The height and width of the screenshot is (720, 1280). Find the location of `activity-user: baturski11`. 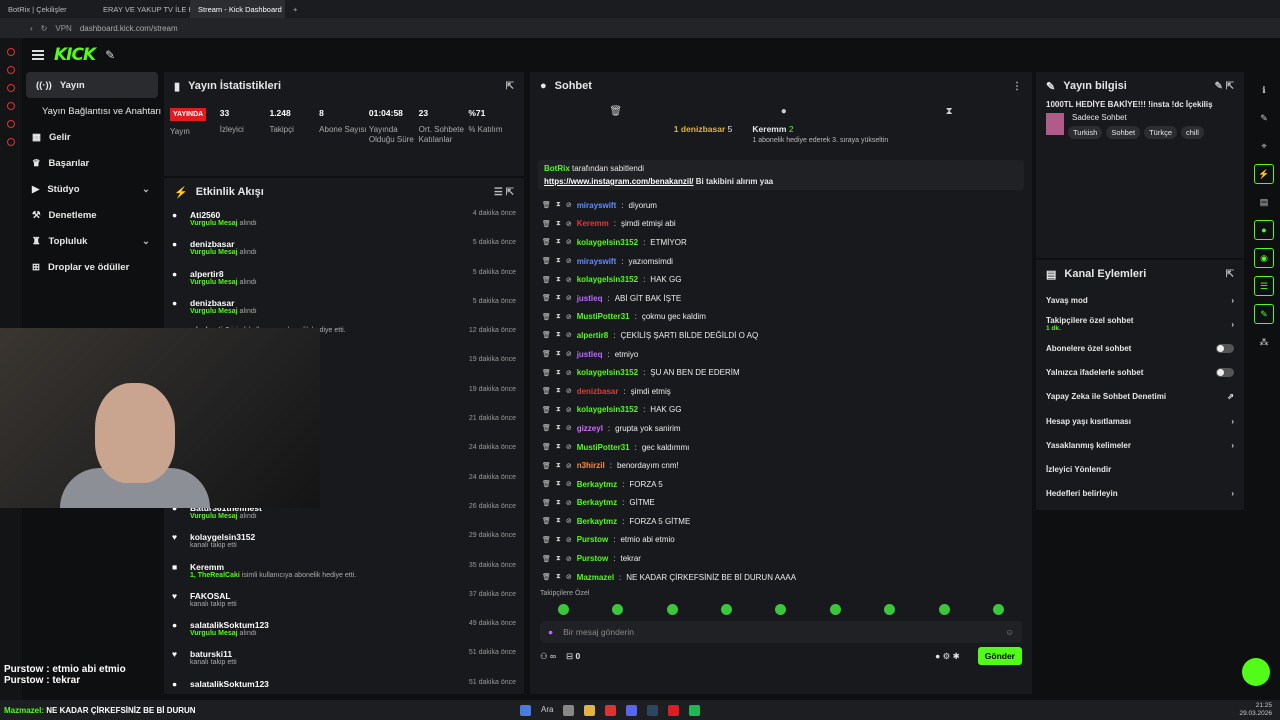

activity-user: baturski11 is located at coordinates (213, 654).